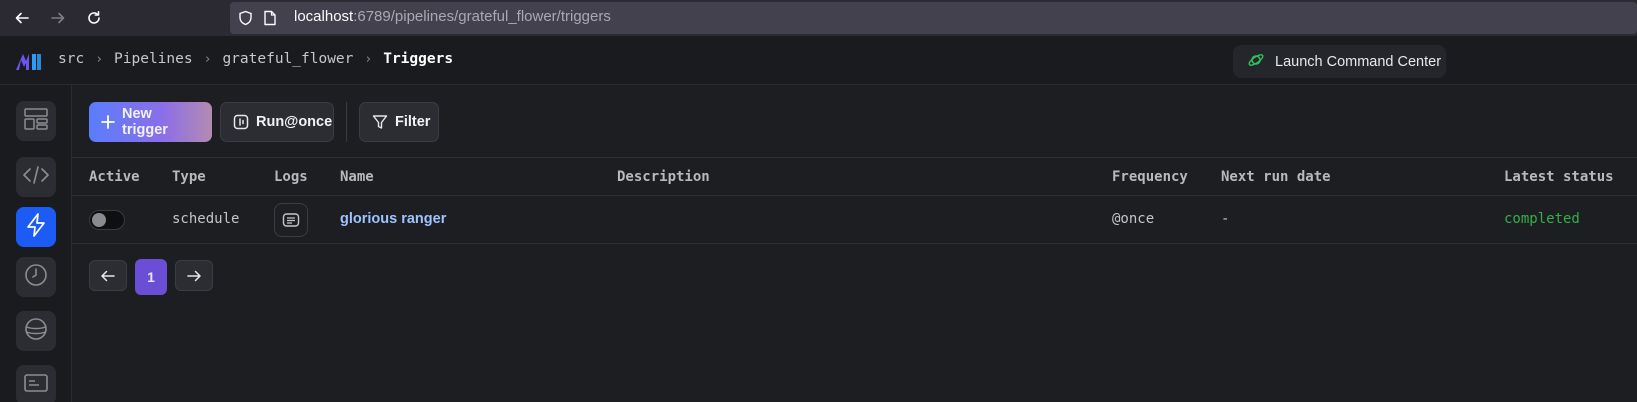 This screenshot has width=1637, height=402. What do you see at coordinates (1276, 177) in the screenshot?
I see `column-header-next-run-date: Next run date` at bounding box center [1276, 177].